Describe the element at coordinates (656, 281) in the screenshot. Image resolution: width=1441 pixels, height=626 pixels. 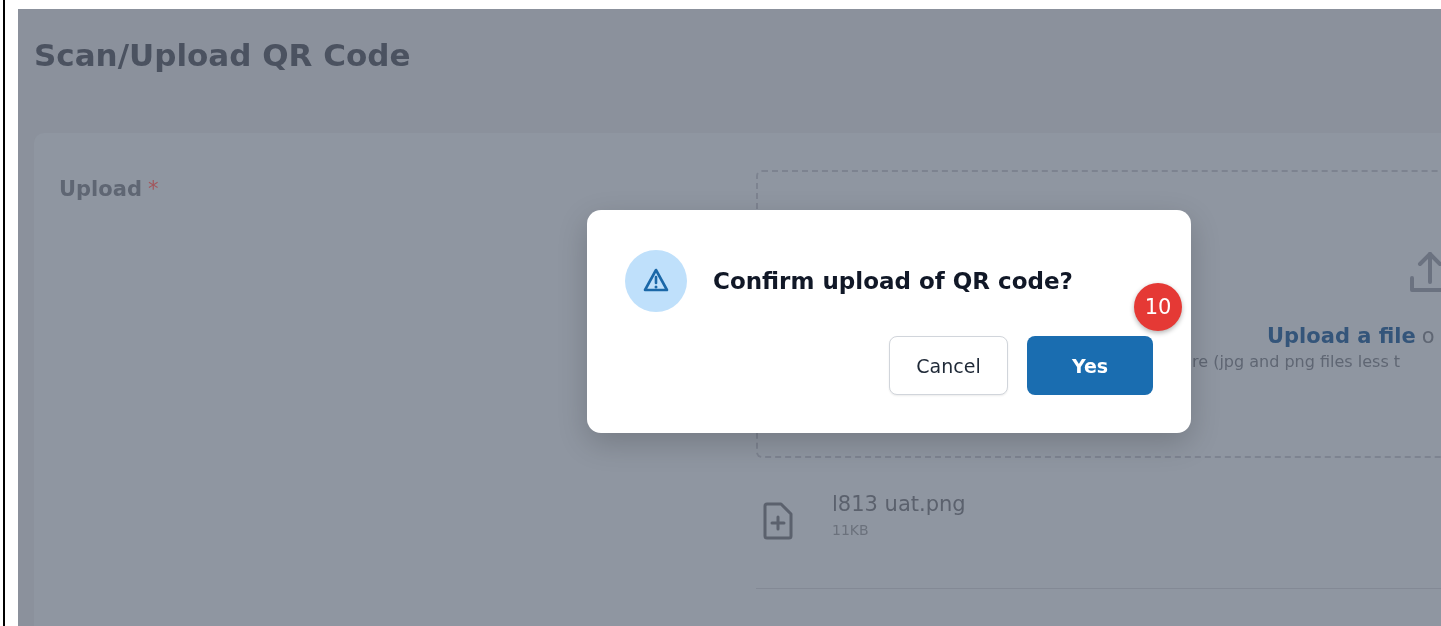
I see `warning-icon` at that location.